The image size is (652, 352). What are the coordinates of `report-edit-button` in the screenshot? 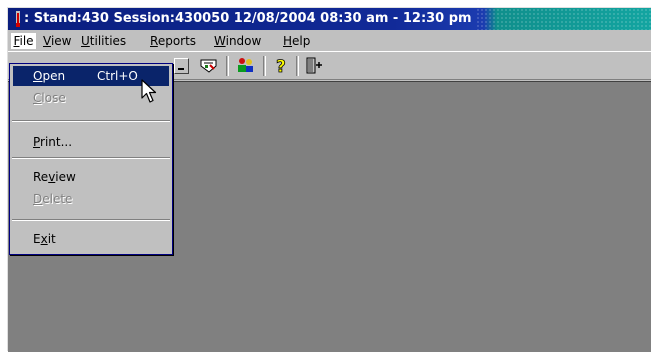 It's located at (209, 66).